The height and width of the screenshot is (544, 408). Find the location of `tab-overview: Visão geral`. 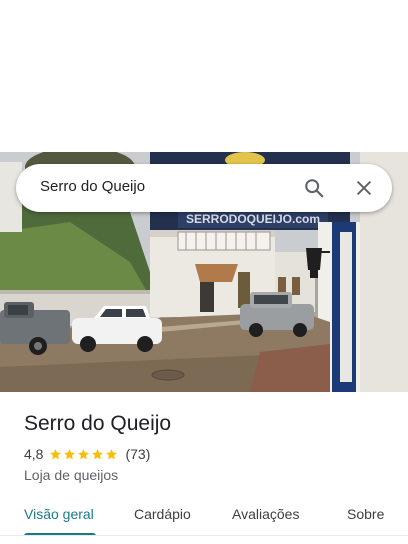

tab-overview: Visão geral is located at coordinates (59, 514).